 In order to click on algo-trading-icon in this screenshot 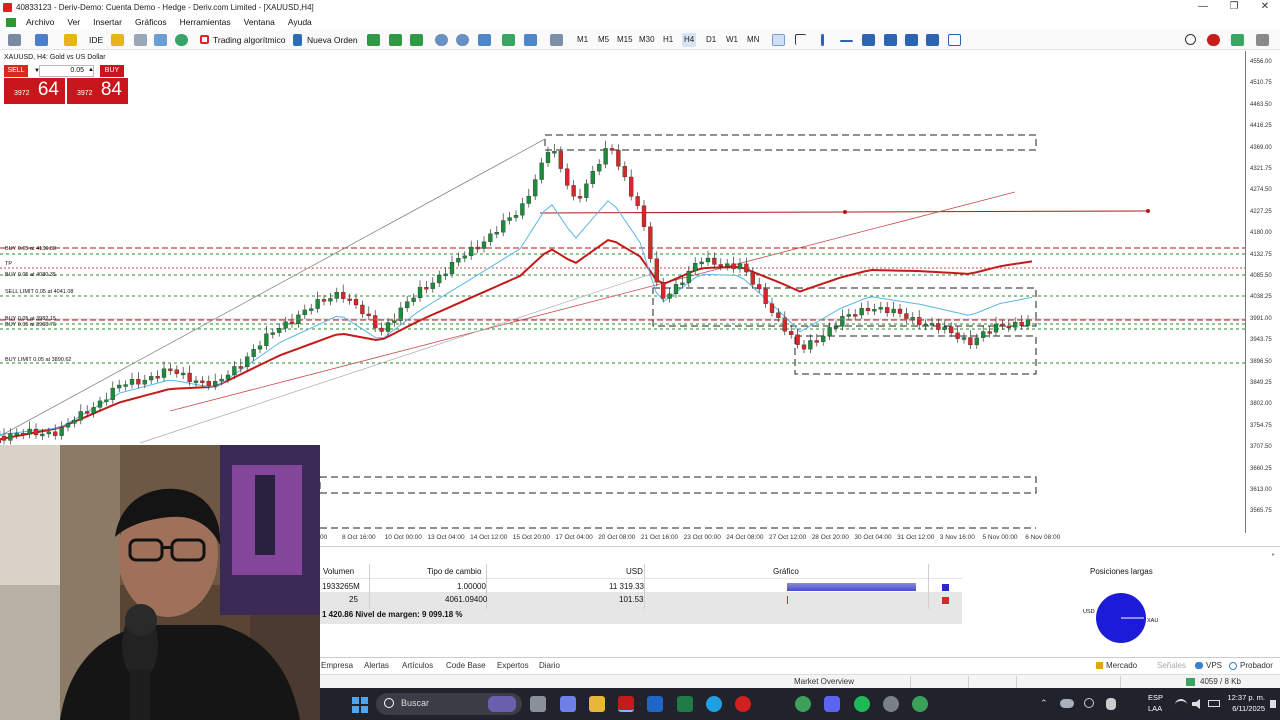, I will do `click(204, 39)`.